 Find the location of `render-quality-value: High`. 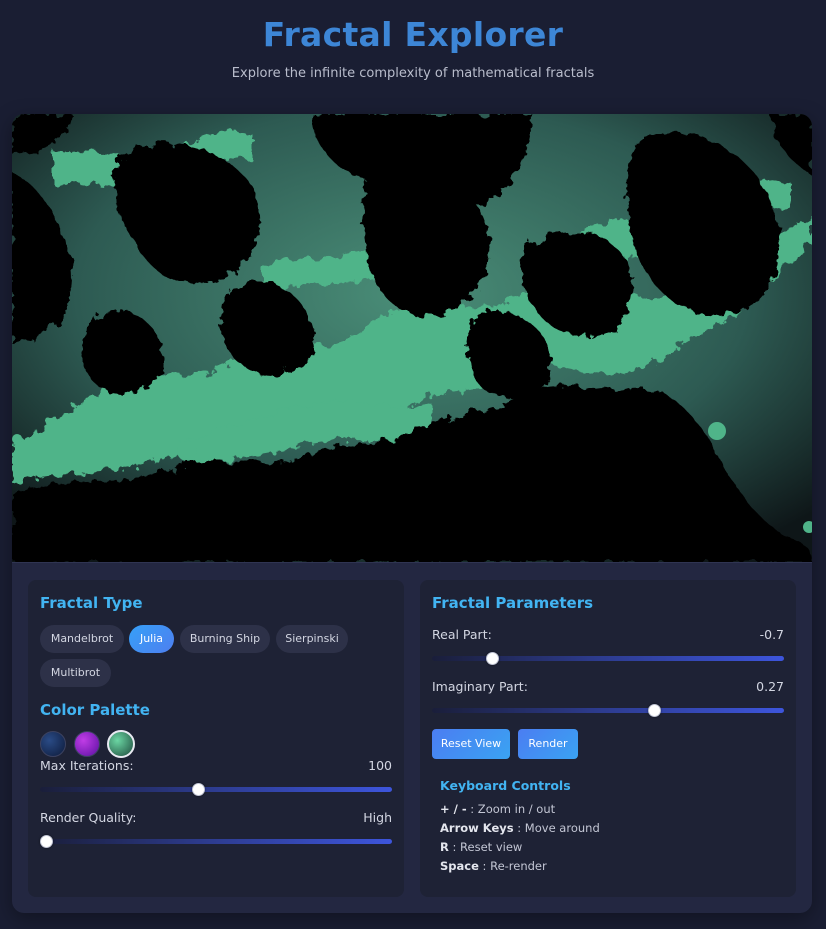

render-quality-value: High is located at coordinates (377, 817).